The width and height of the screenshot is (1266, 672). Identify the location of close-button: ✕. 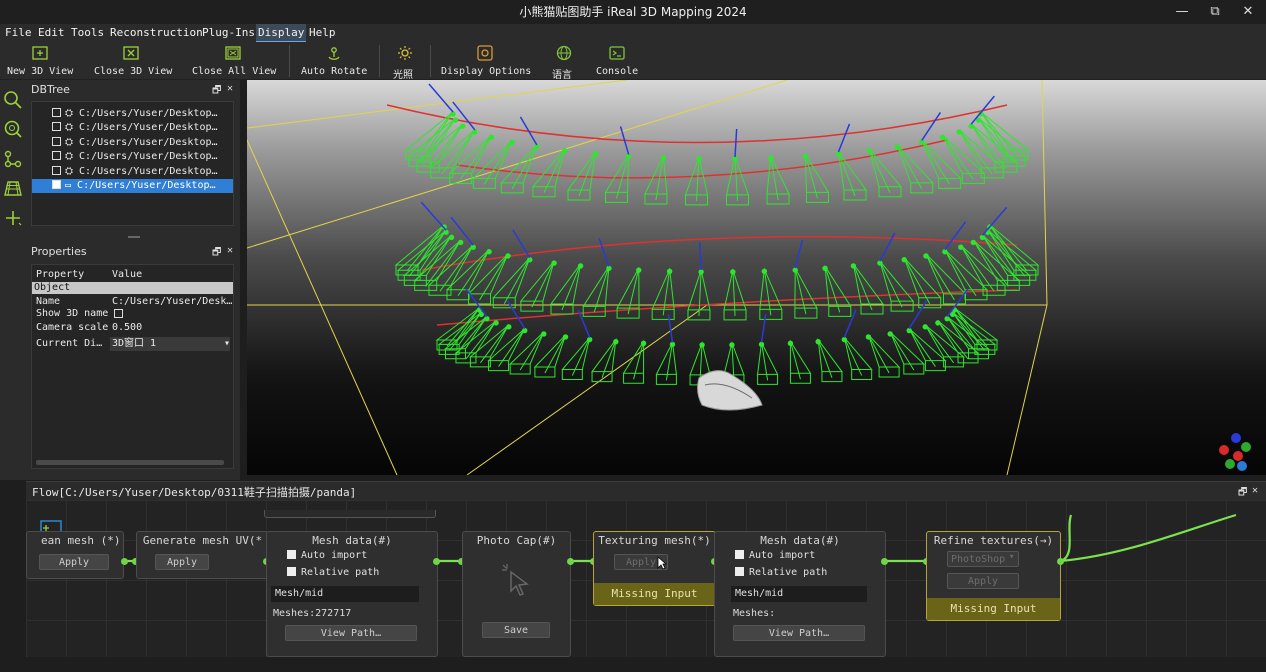
(1248, 12).